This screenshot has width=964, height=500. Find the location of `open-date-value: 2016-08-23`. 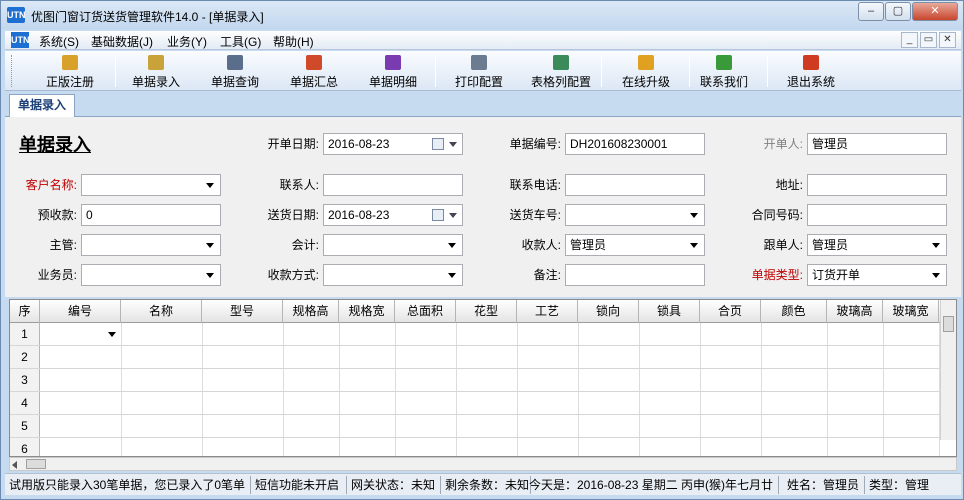

open-date-value: 2016-08-23 is located at coordinates (359, 144).